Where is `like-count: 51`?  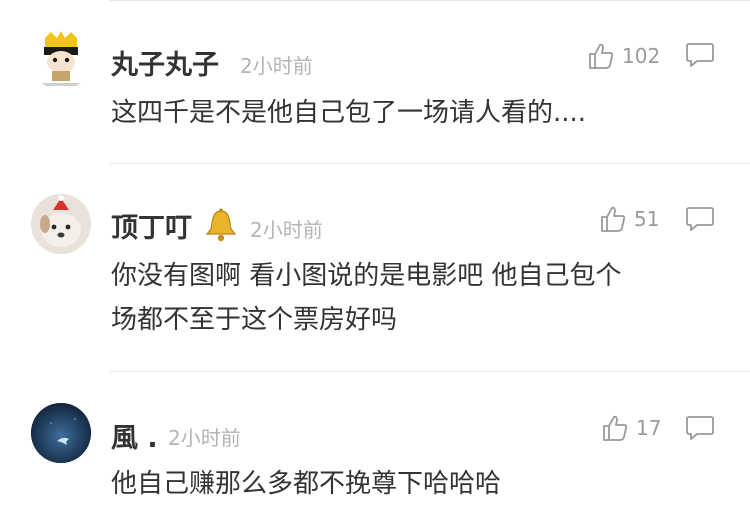 like-count: 51 is located at coordinates (647, 219).